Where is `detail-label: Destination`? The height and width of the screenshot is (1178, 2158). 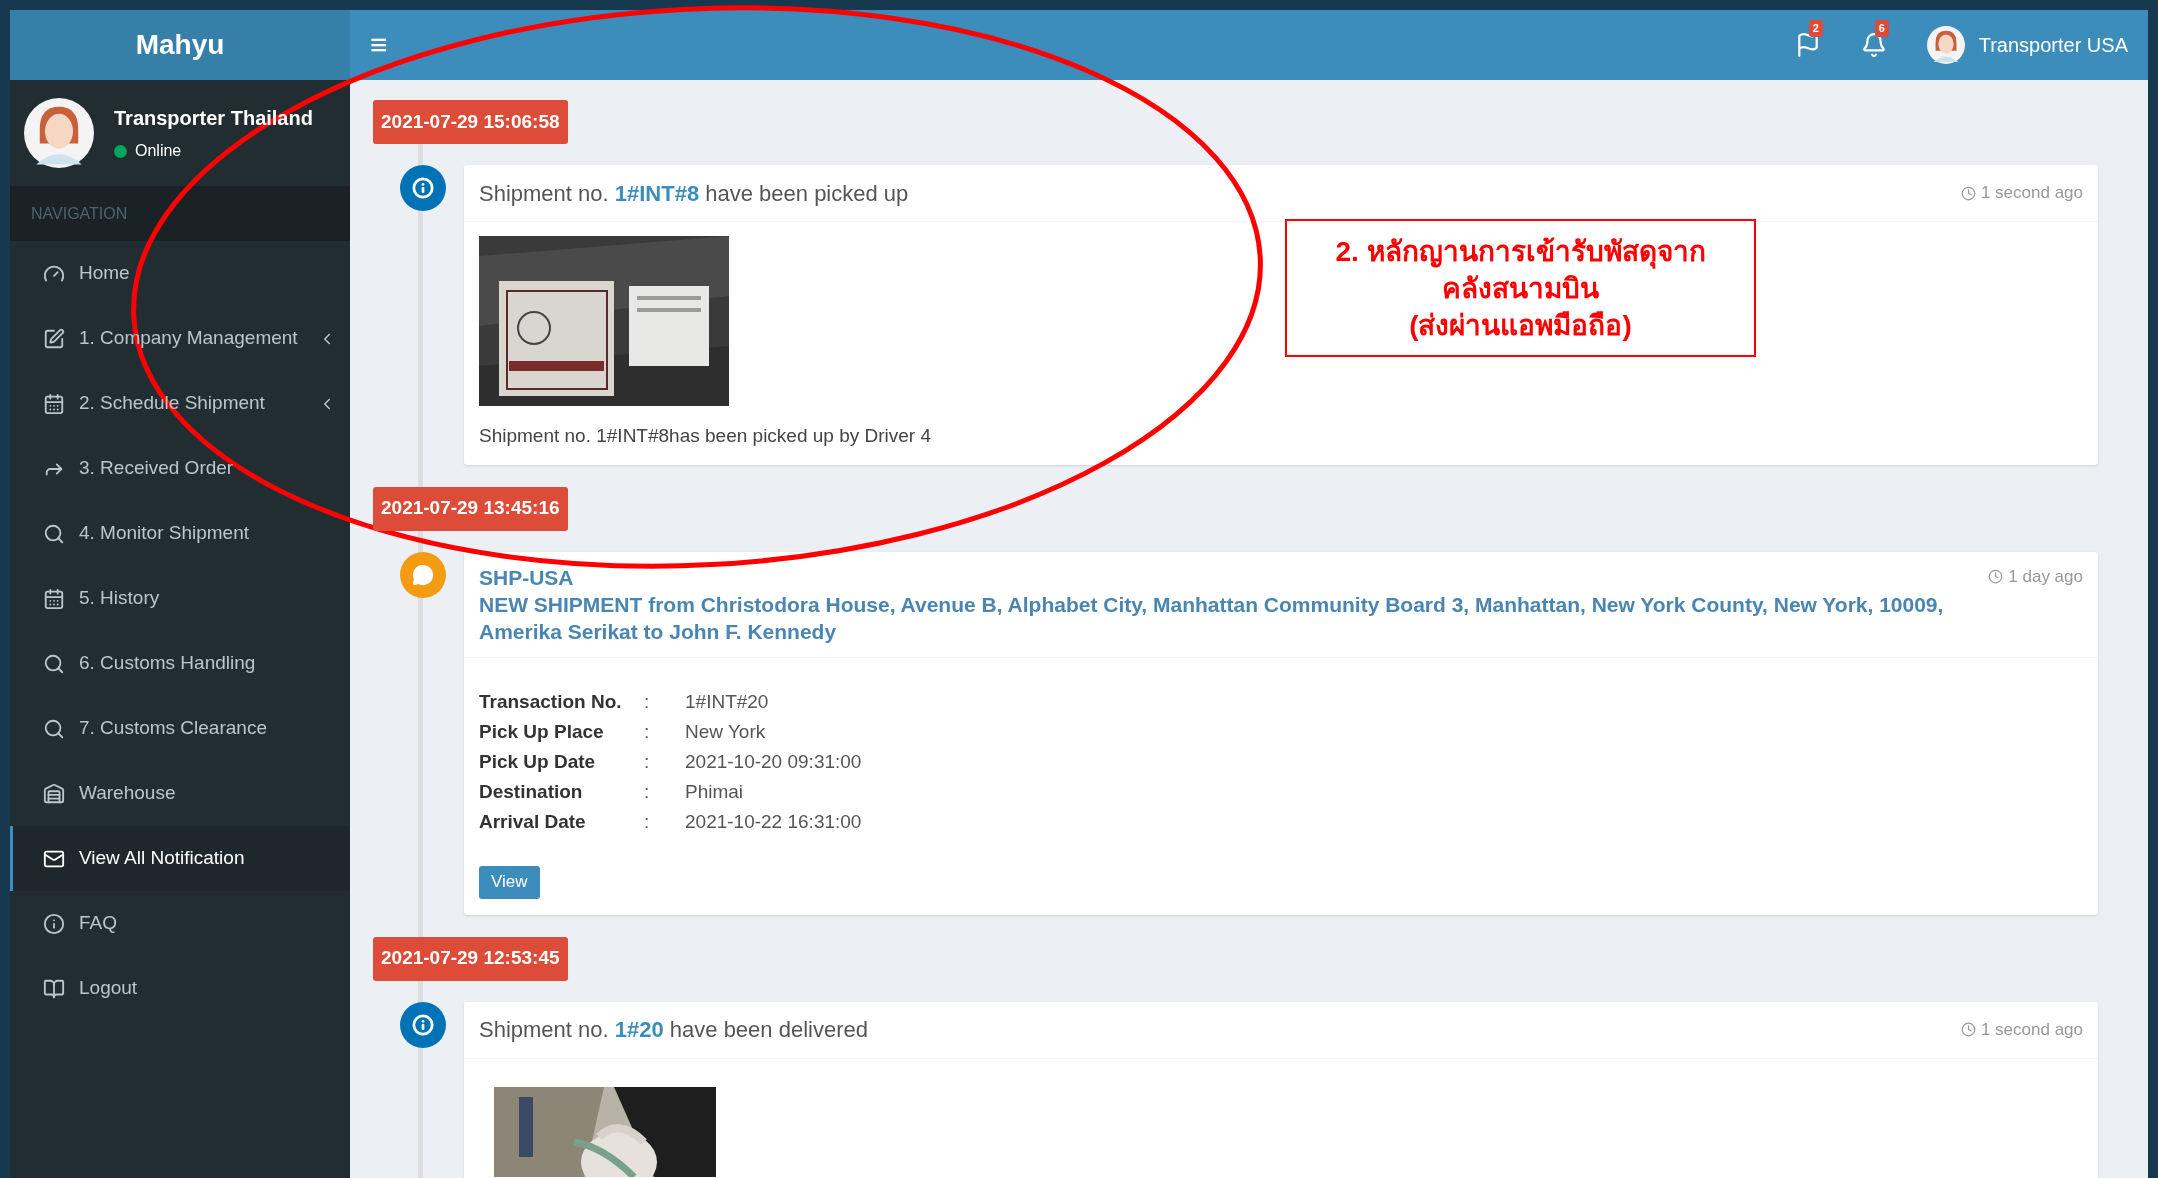
detail-label: Destination is located at coordinates (531, 791).